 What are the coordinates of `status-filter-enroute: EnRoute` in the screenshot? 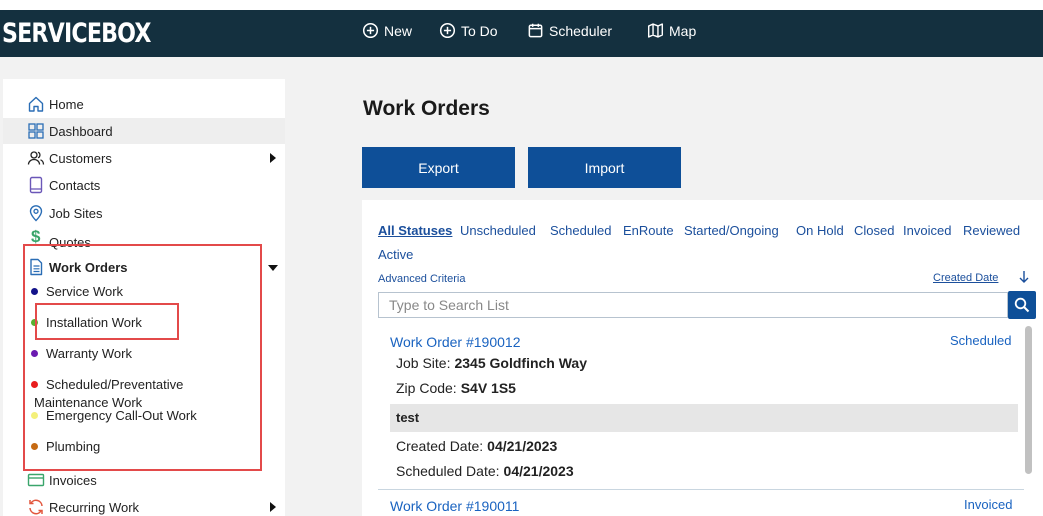 It's located at (648, 230).